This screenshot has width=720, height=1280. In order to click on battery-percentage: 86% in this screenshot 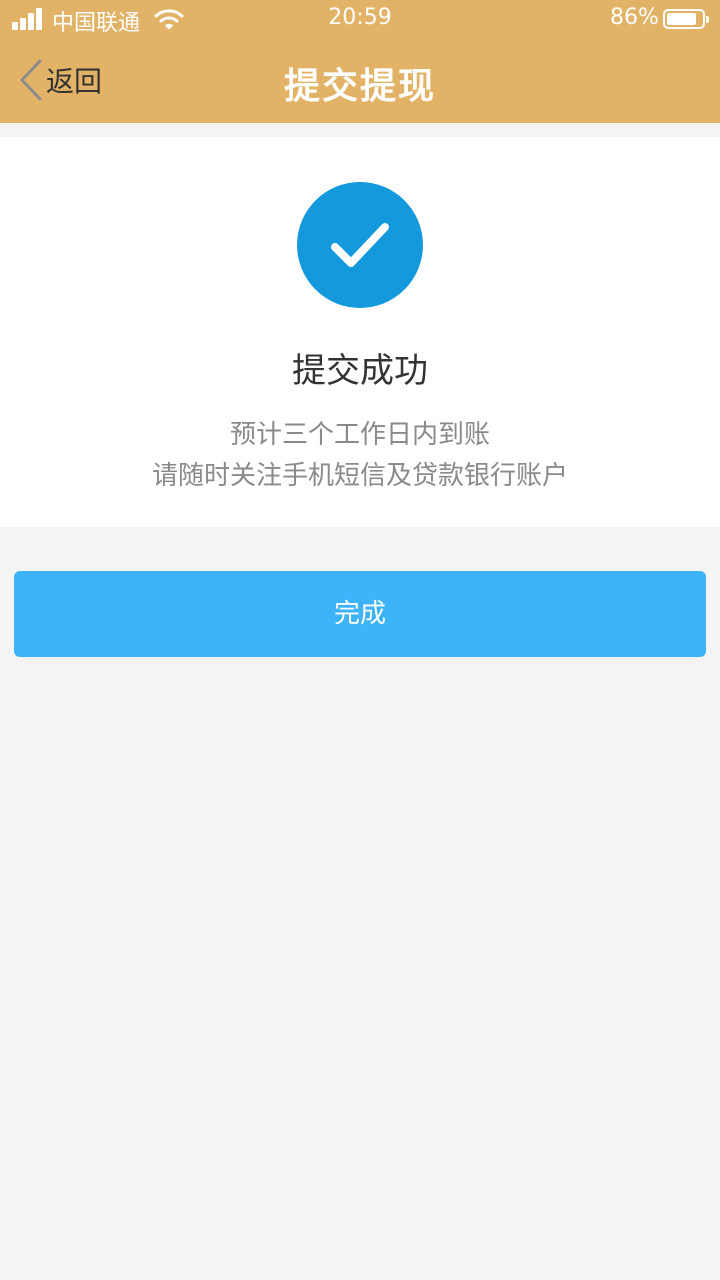, I will do `click(634, 17)`.